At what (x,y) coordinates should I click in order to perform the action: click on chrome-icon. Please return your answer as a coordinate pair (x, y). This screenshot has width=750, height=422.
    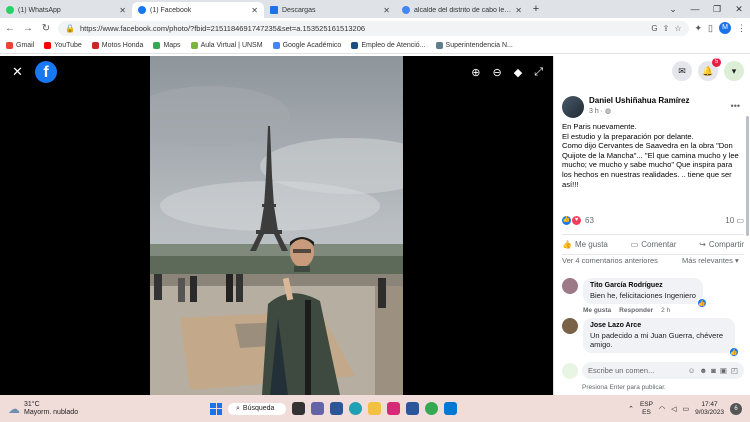
    Looking at the image, I should click on (431, 408).